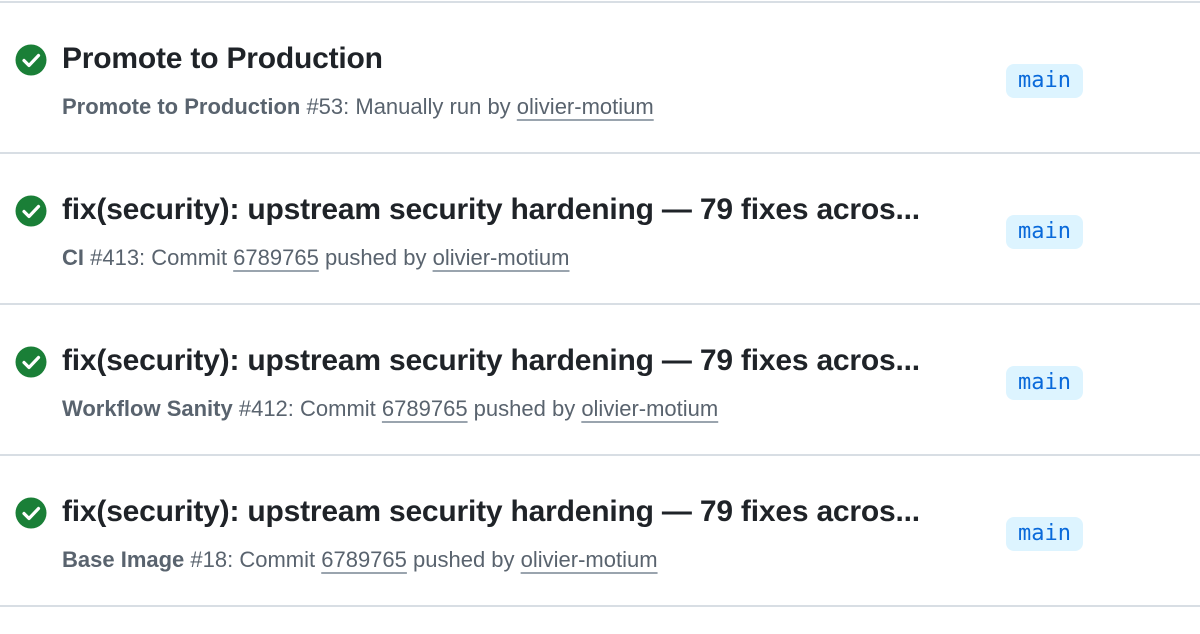 This screenshot has width=1200, height=634. What do you see at coordinates (266, 408) in the screenshot?
I see `run-number: #412:` at bounding box center [266, 408].